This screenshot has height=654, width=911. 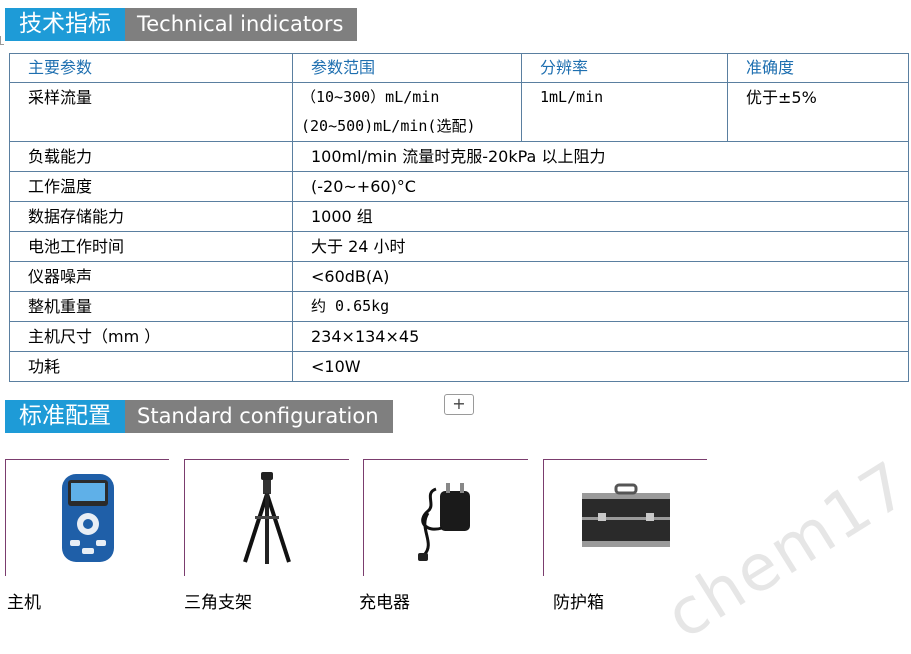 What do you see at coordinates (600, 336) in the screenshot?
I see `row-value: 234×134×45` at bounding box center [600, 336].